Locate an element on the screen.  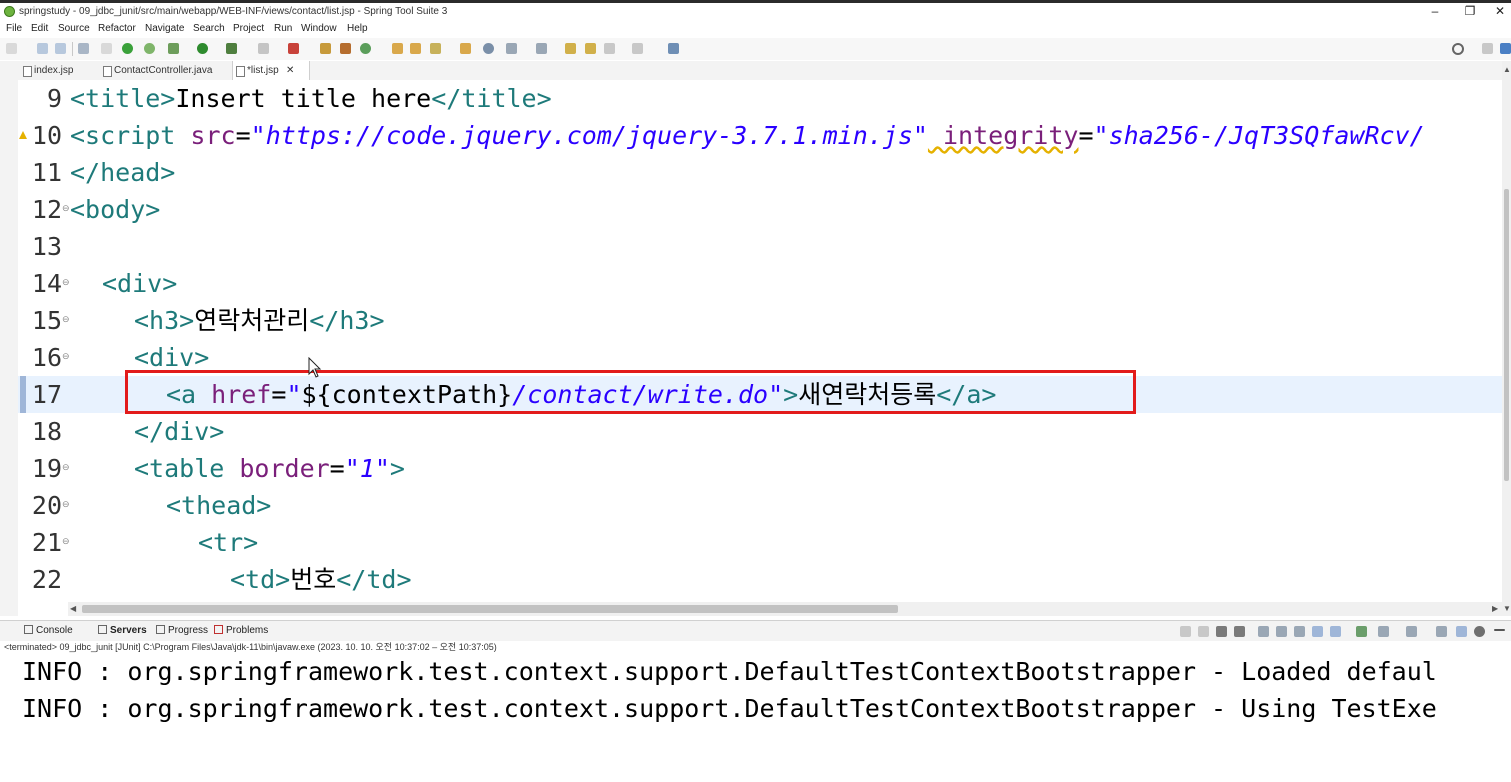
code-text: <tr> is located at coordinates (228, 542).